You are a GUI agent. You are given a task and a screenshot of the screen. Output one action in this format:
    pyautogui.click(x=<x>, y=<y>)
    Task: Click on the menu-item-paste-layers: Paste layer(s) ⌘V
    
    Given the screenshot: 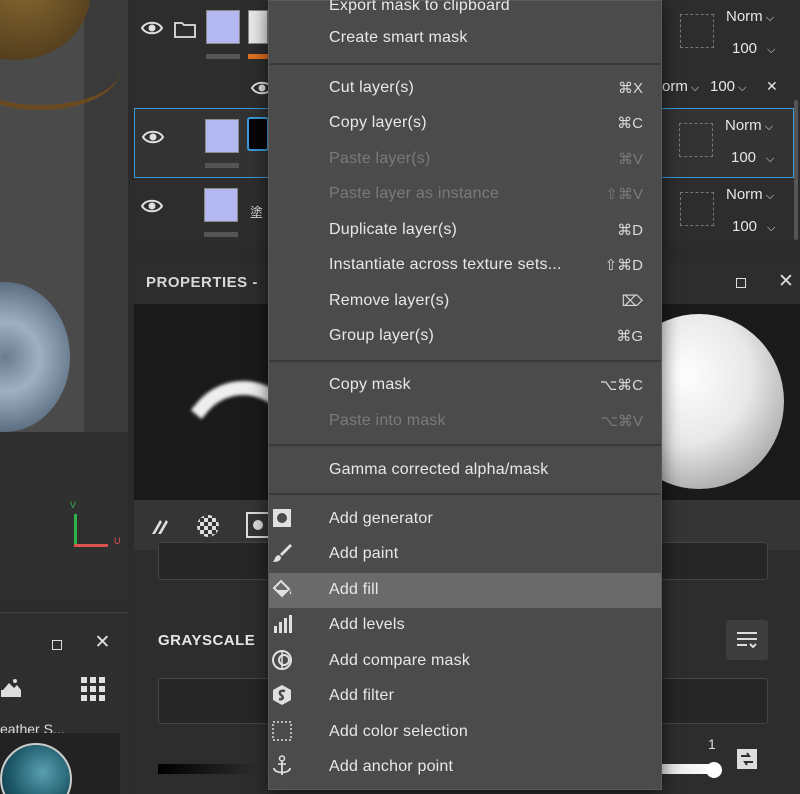 What is the action you would take?
    pyautogui.click(x=486, y=159)
    